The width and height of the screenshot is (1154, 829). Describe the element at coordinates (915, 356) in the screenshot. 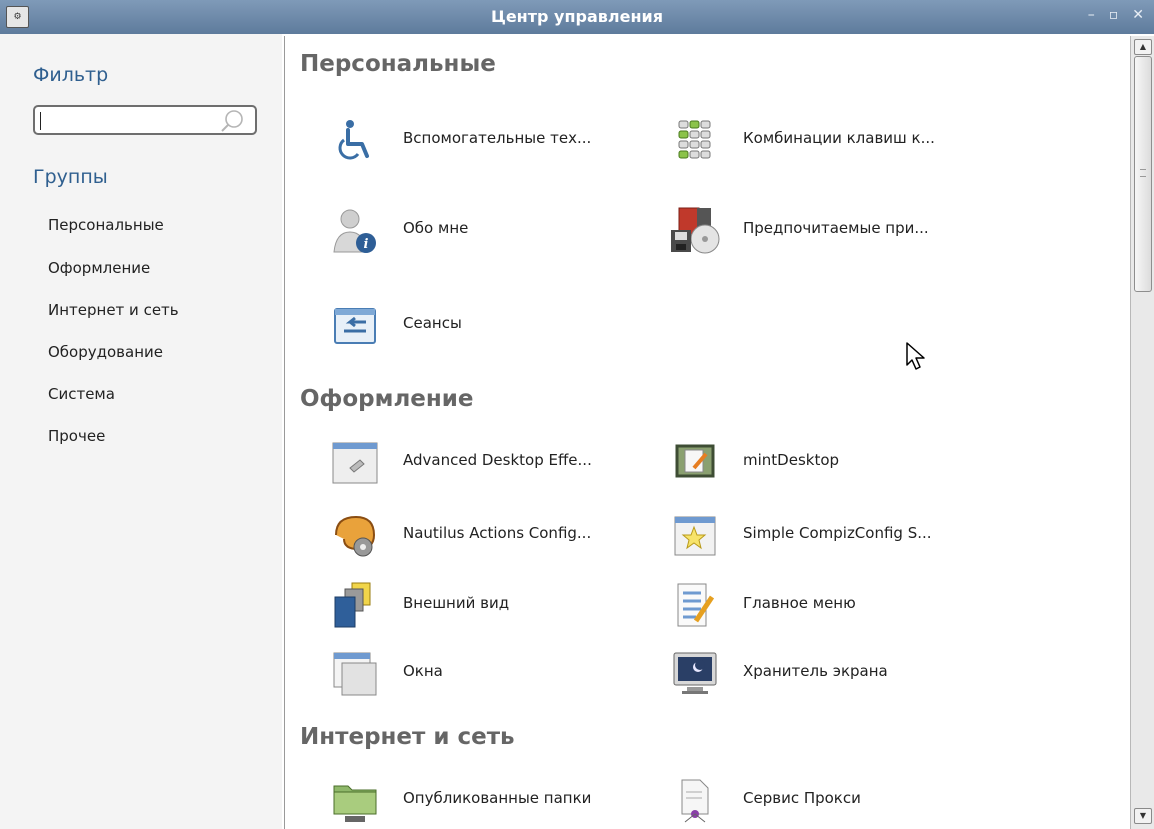

I see `mouse-pointer-icon` at that location.